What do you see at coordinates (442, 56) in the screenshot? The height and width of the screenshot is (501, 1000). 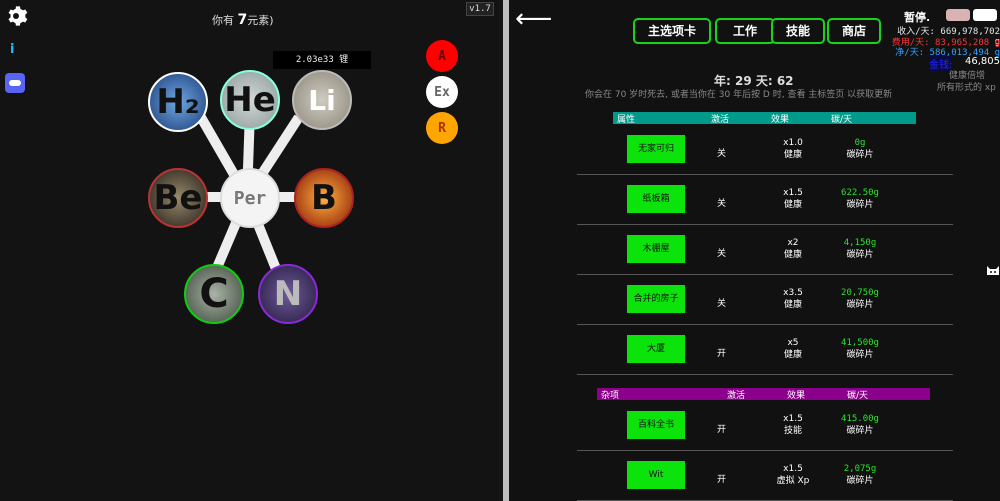 I see `button-a: A` at bounding box center [442, 56].